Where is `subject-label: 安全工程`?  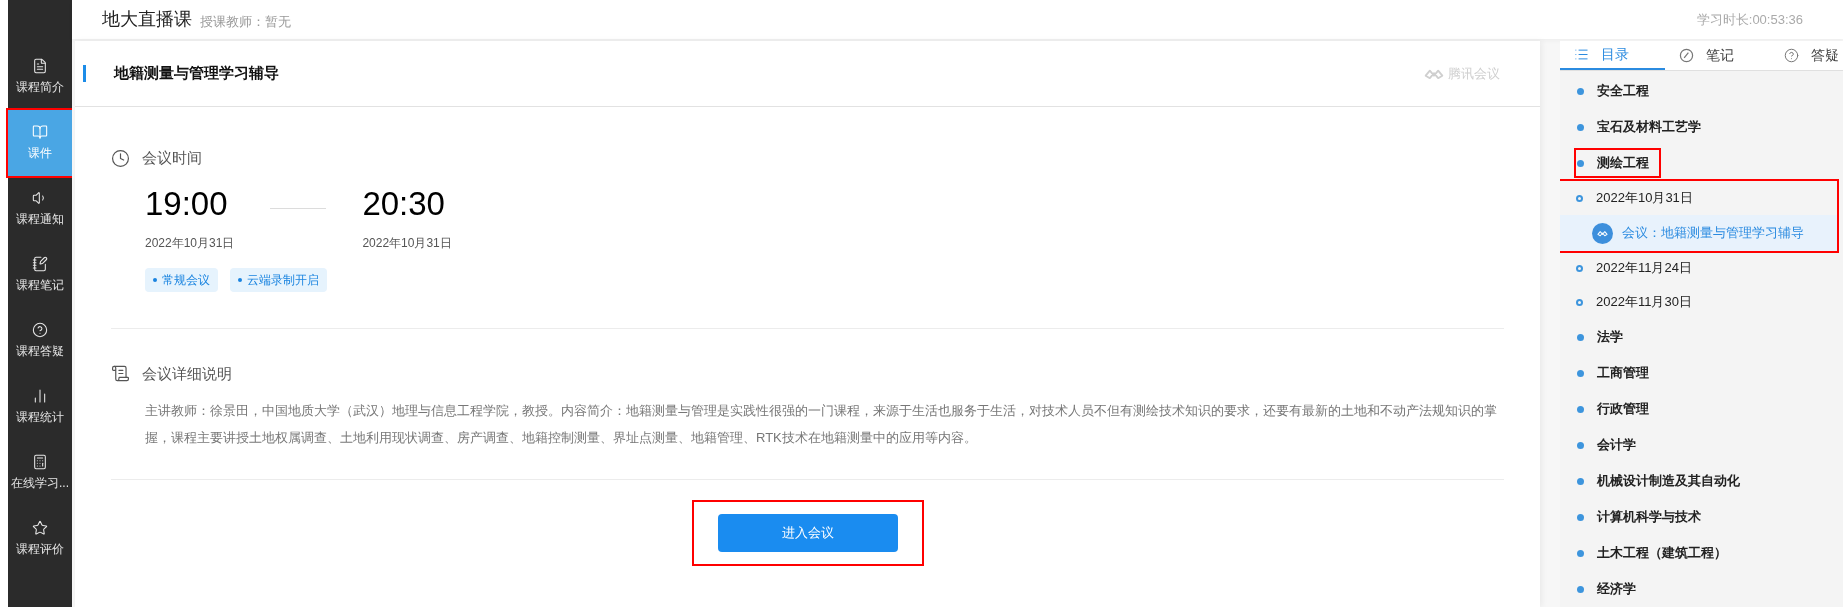
subject-label: 安全工程 is located at coordinates (1623, 91).